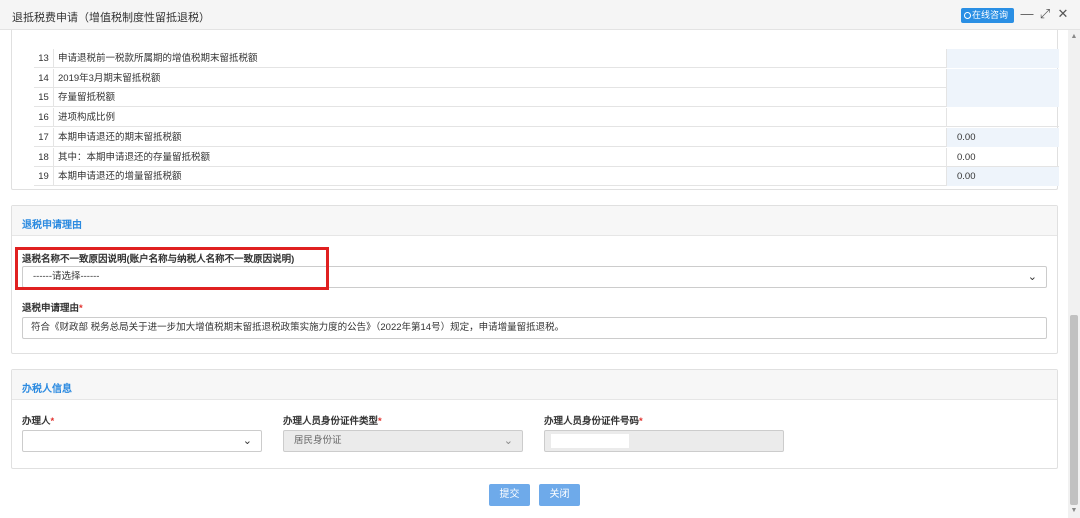  I want to click on row-label: 申请退税前一税款所属期的增值税期末留抵税额, so click(158, 58).